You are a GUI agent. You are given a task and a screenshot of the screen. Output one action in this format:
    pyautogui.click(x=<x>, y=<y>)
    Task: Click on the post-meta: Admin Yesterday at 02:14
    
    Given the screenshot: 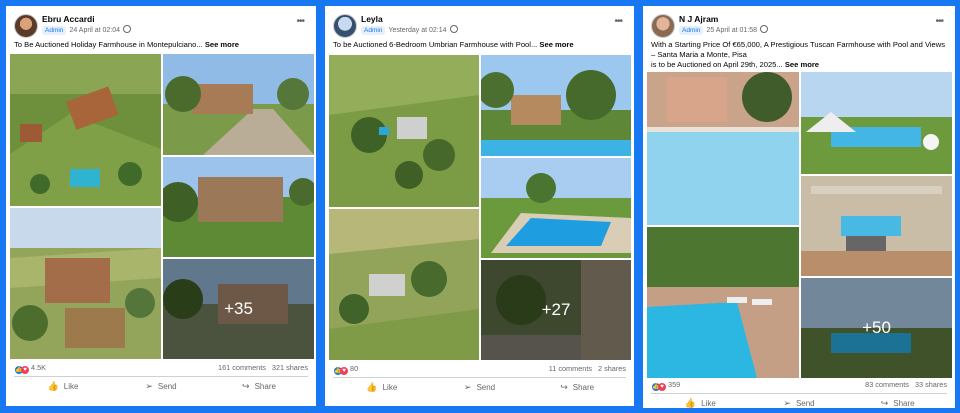 What is the action you would take?
    pyautogui.click(x=409, y=30)
    